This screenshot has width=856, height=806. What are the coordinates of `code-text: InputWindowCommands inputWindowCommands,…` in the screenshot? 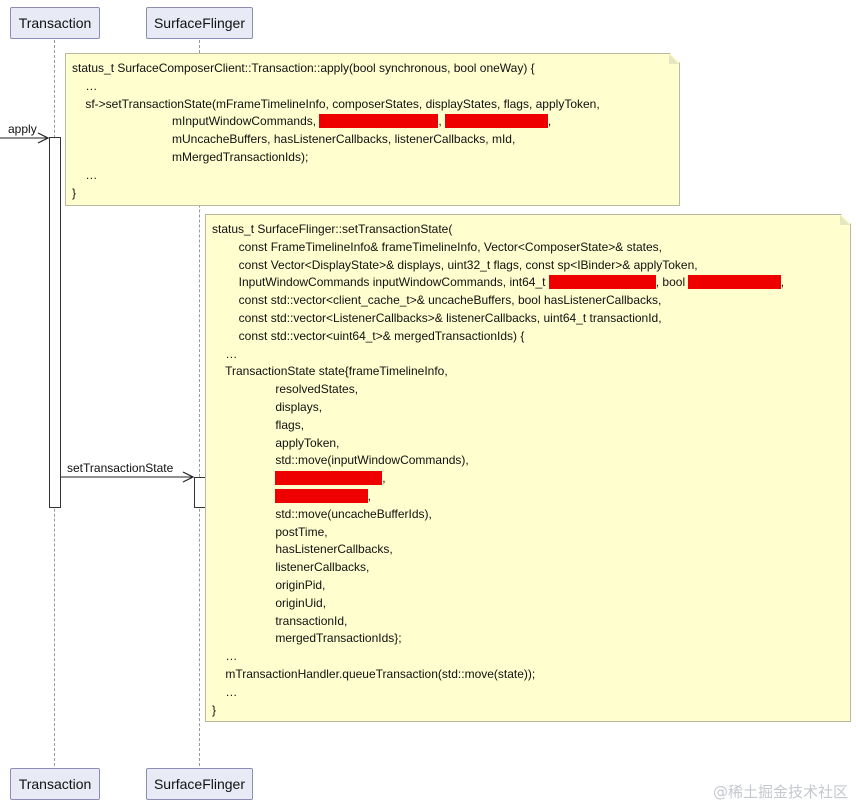 It's located at (380, 282).